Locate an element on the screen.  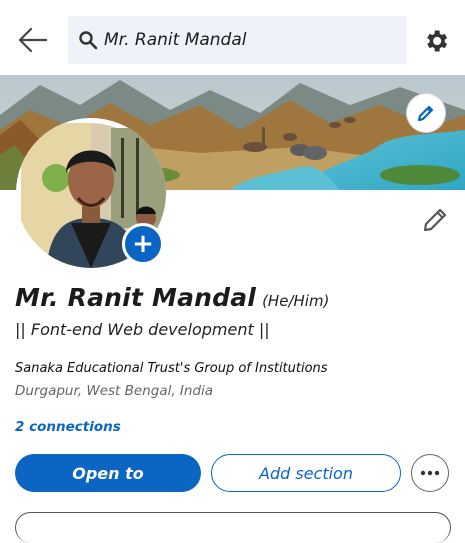
plus-icon: + is located at coordinates (143, 244).